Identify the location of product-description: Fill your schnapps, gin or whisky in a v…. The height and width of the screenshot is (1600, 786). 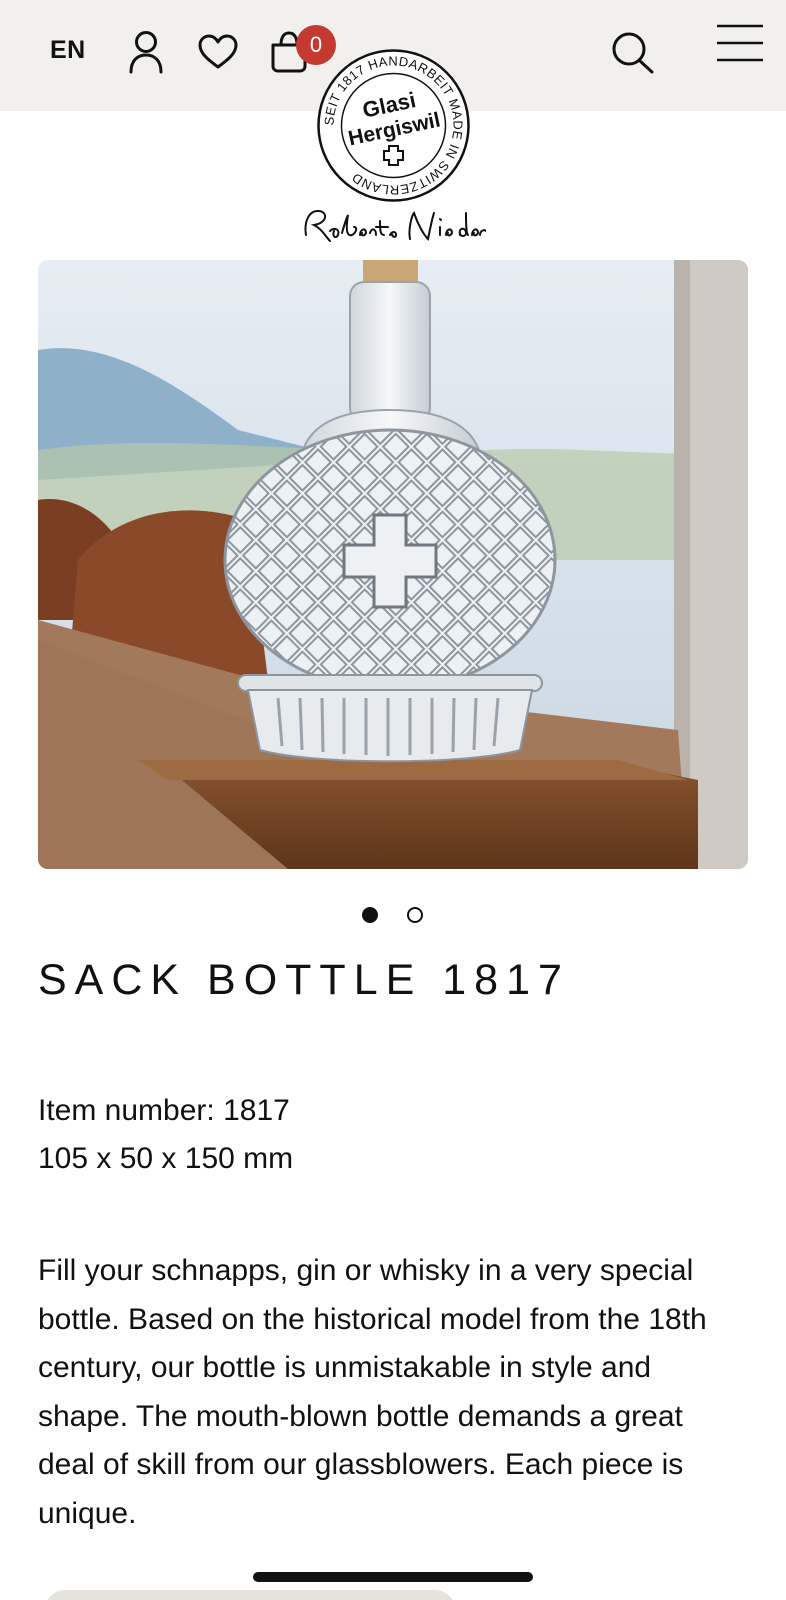
(372, 1392).